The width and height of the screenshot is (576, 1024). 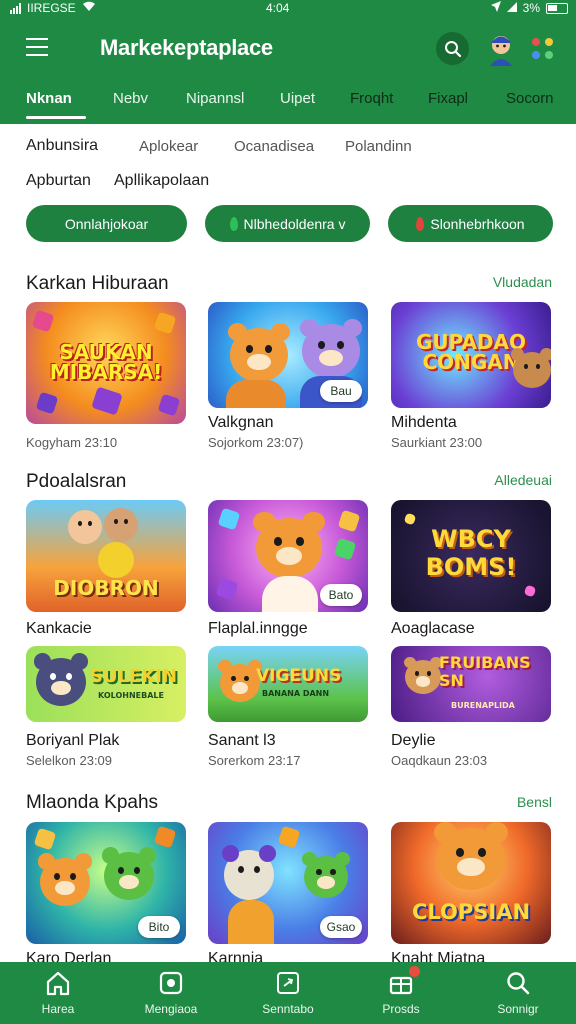 I want to click on status-right: 3%, so click(x=529, y=8).